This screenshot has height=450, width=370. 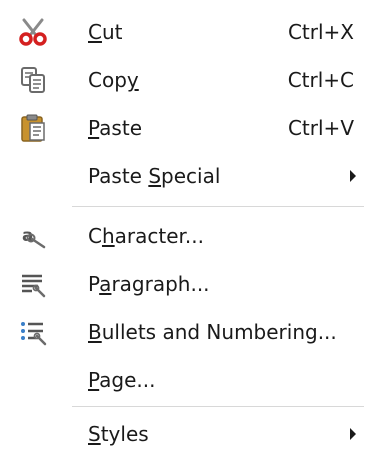 What do you see at coordinates (33, 332) in the screenshot?
I see `bullets-numbering-icon` at bounding box center [33, 332].